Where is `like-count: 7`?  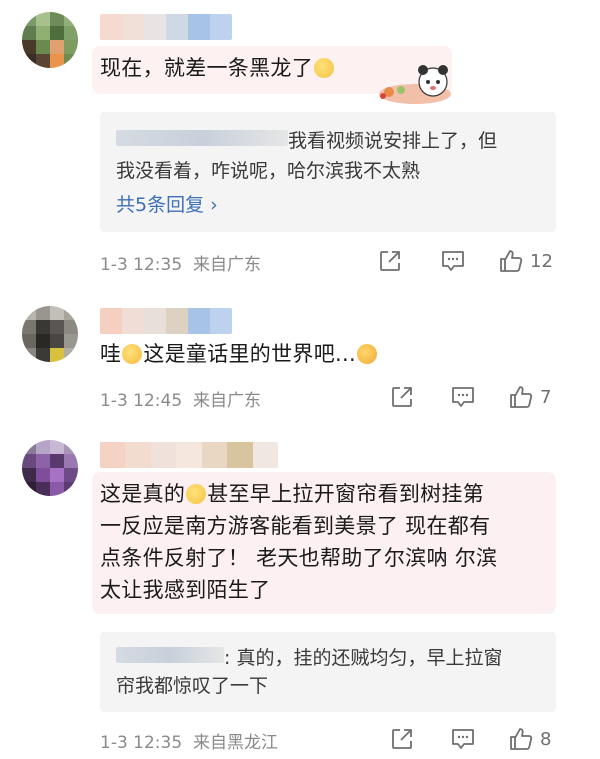 like-count: 7 is located at coordinates (546, 397).